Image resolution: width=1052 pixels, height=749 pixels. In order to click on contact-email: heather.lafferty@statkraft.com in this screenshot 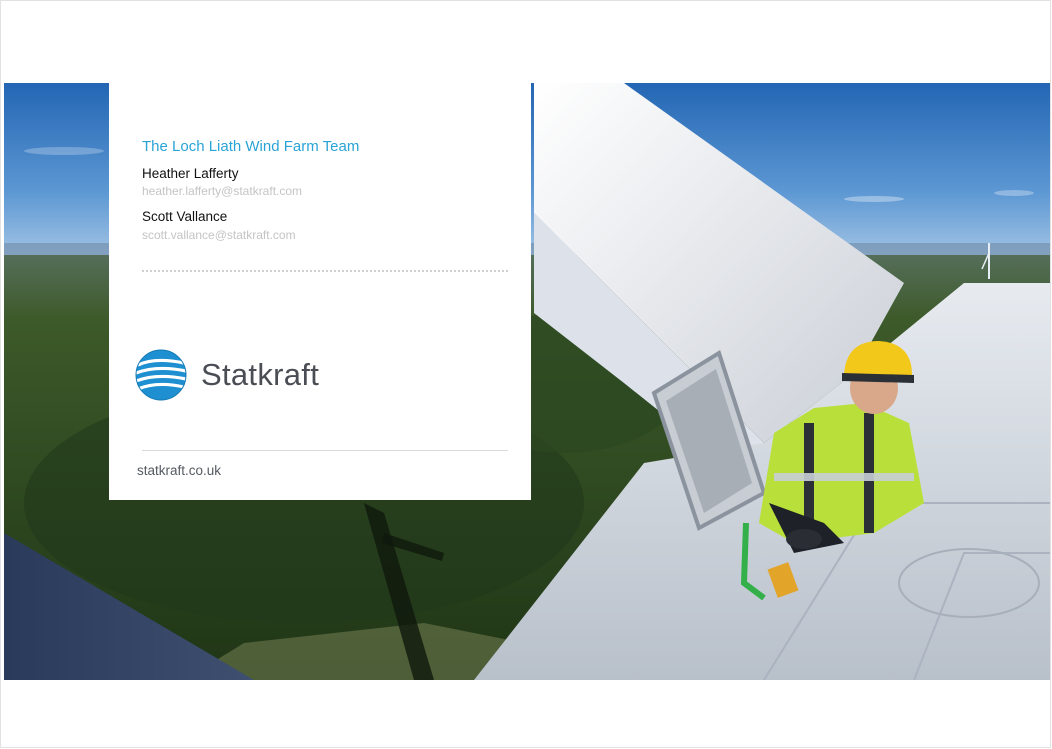, I will do `click(222, 191)`.